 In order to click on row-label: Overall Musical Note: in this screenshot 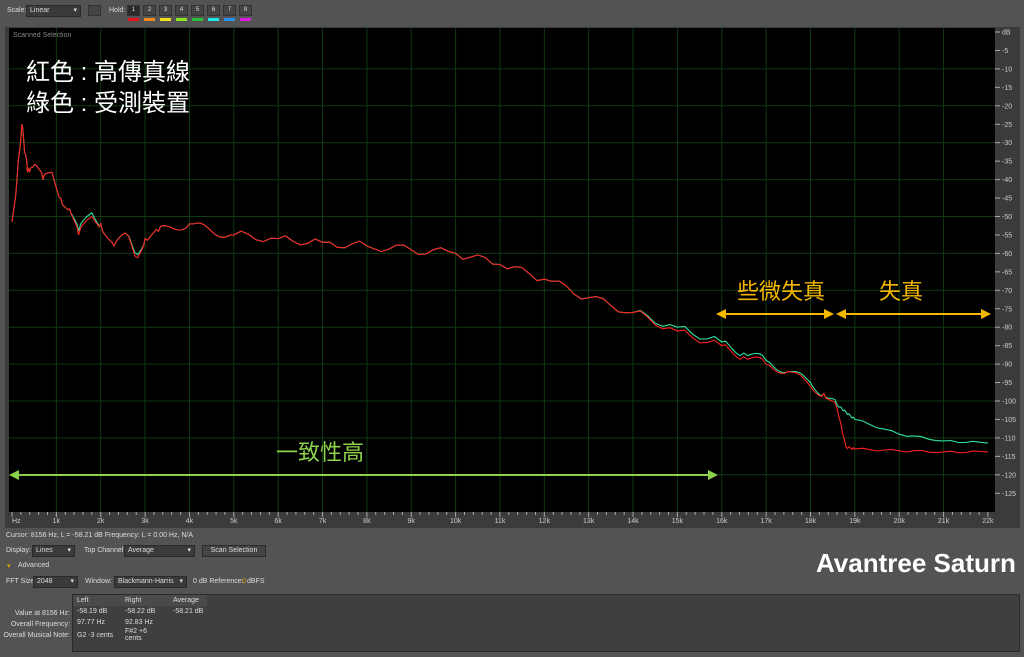, I will do `click(36, 635)`.